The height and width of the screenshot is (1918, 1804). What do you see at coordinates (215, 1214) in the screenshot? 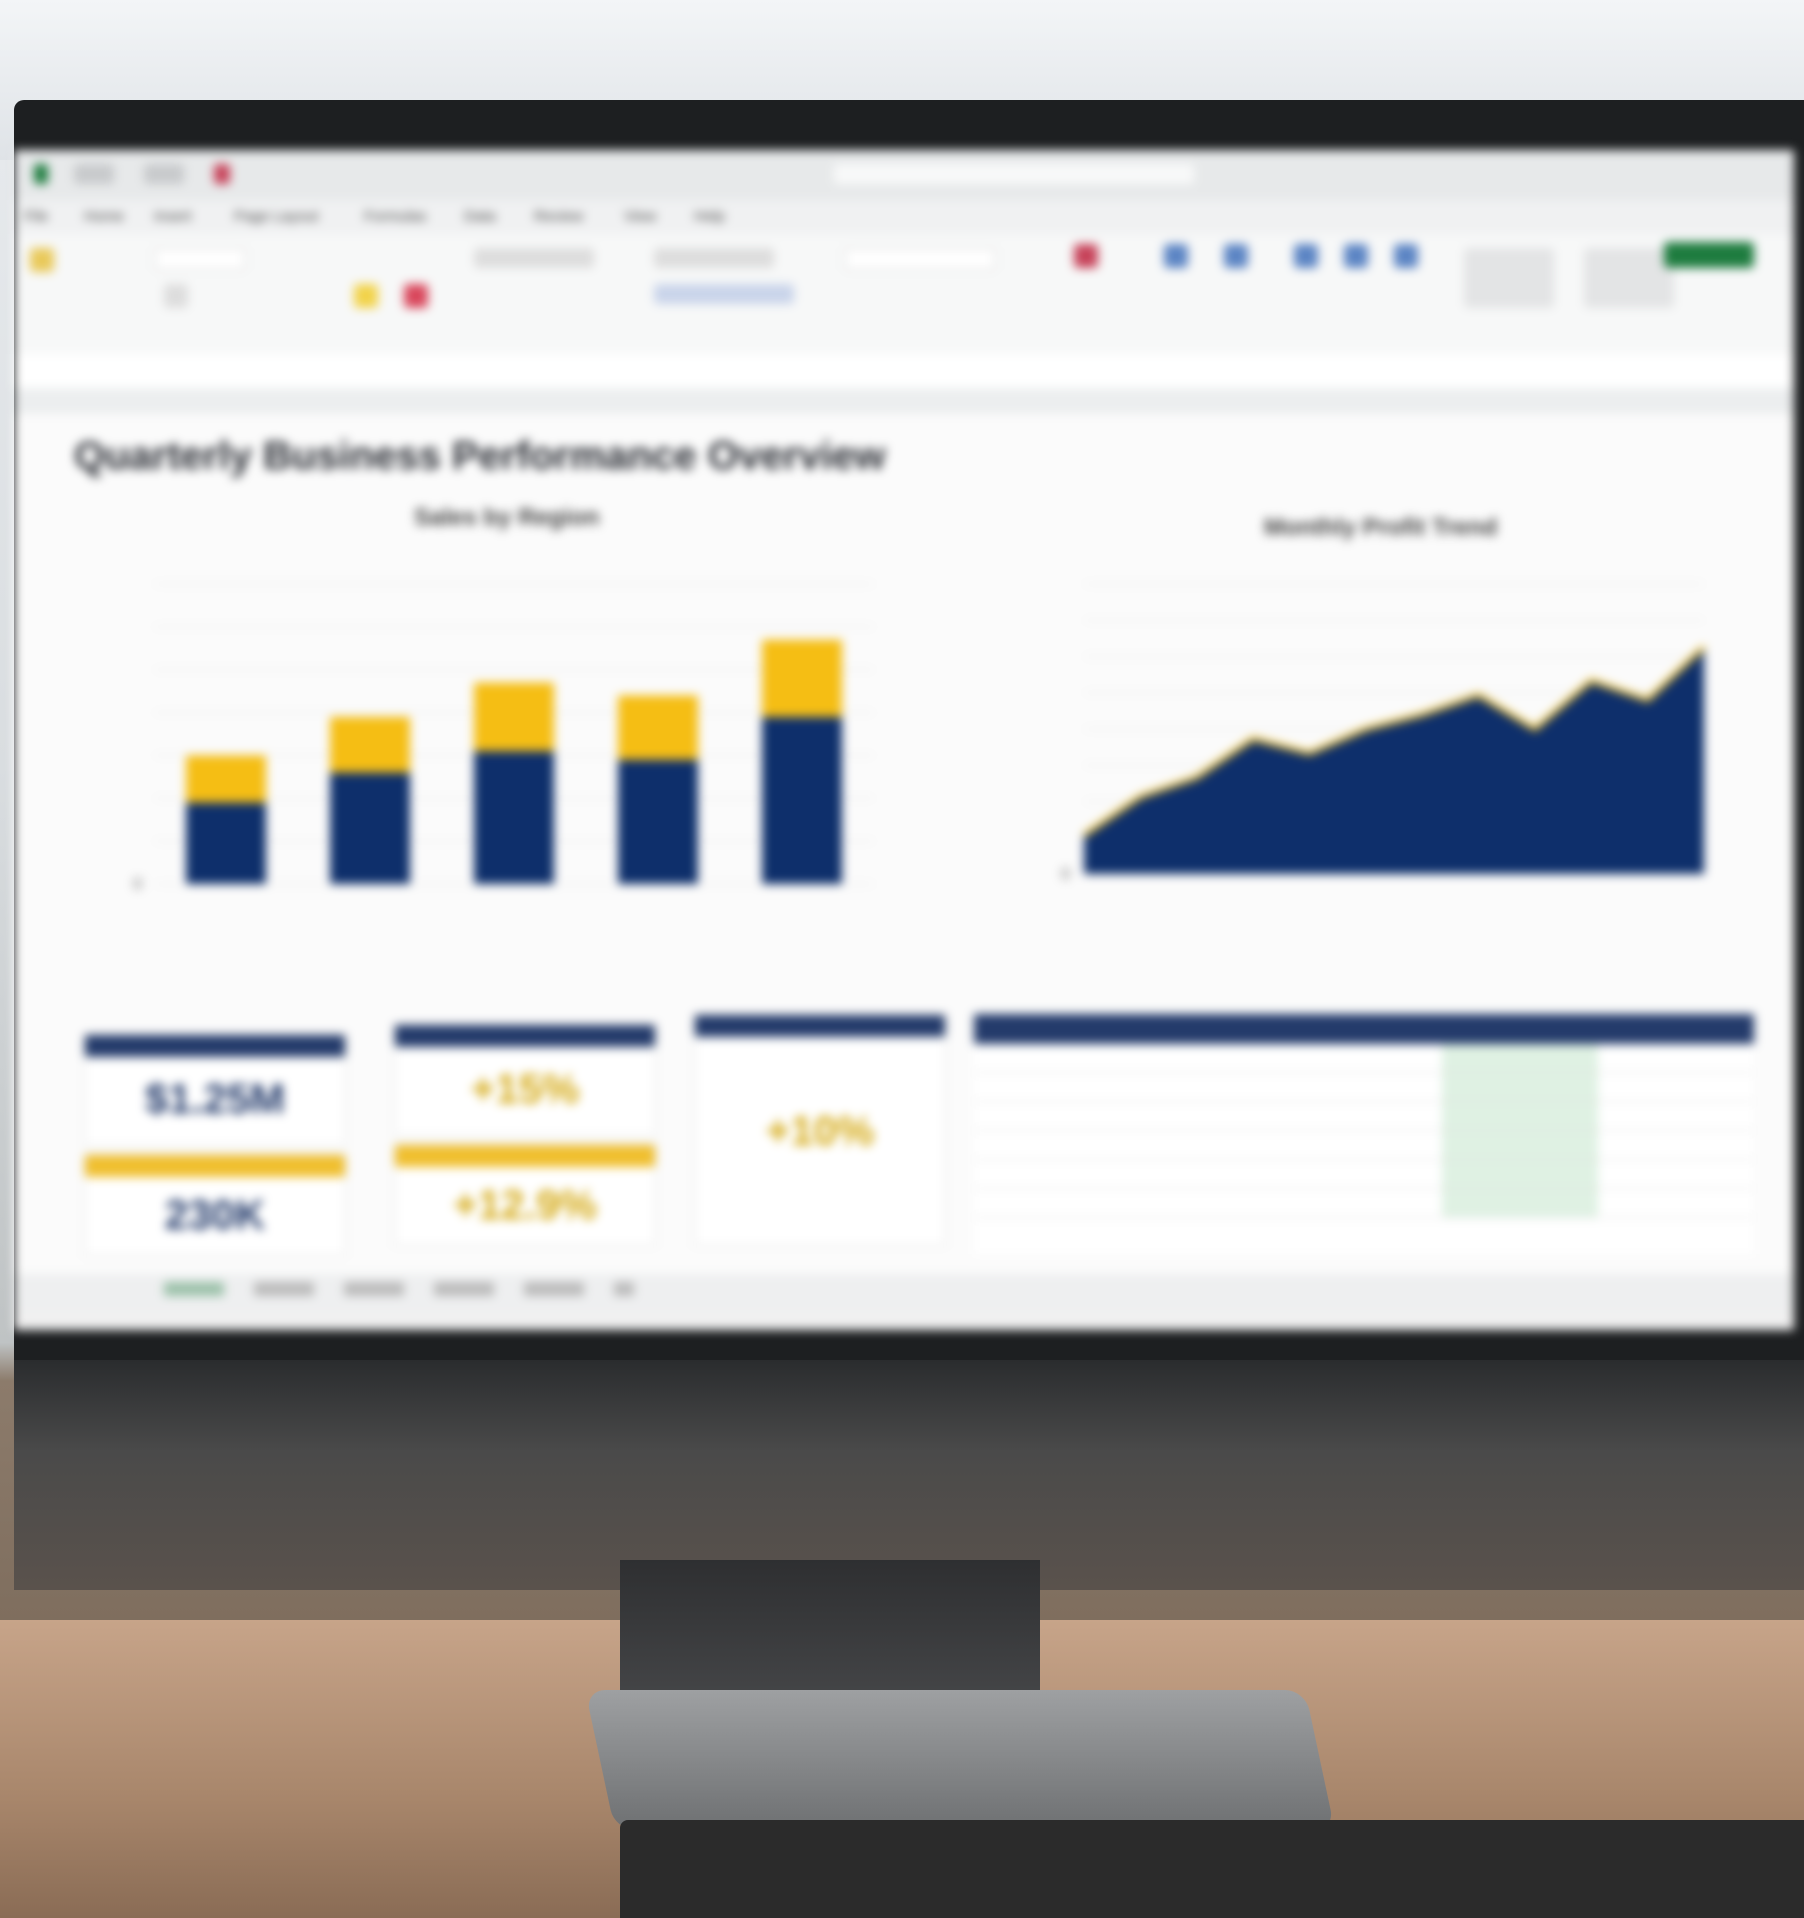
I see `kpi-value: 230K` at bounding box center [215, 1214].